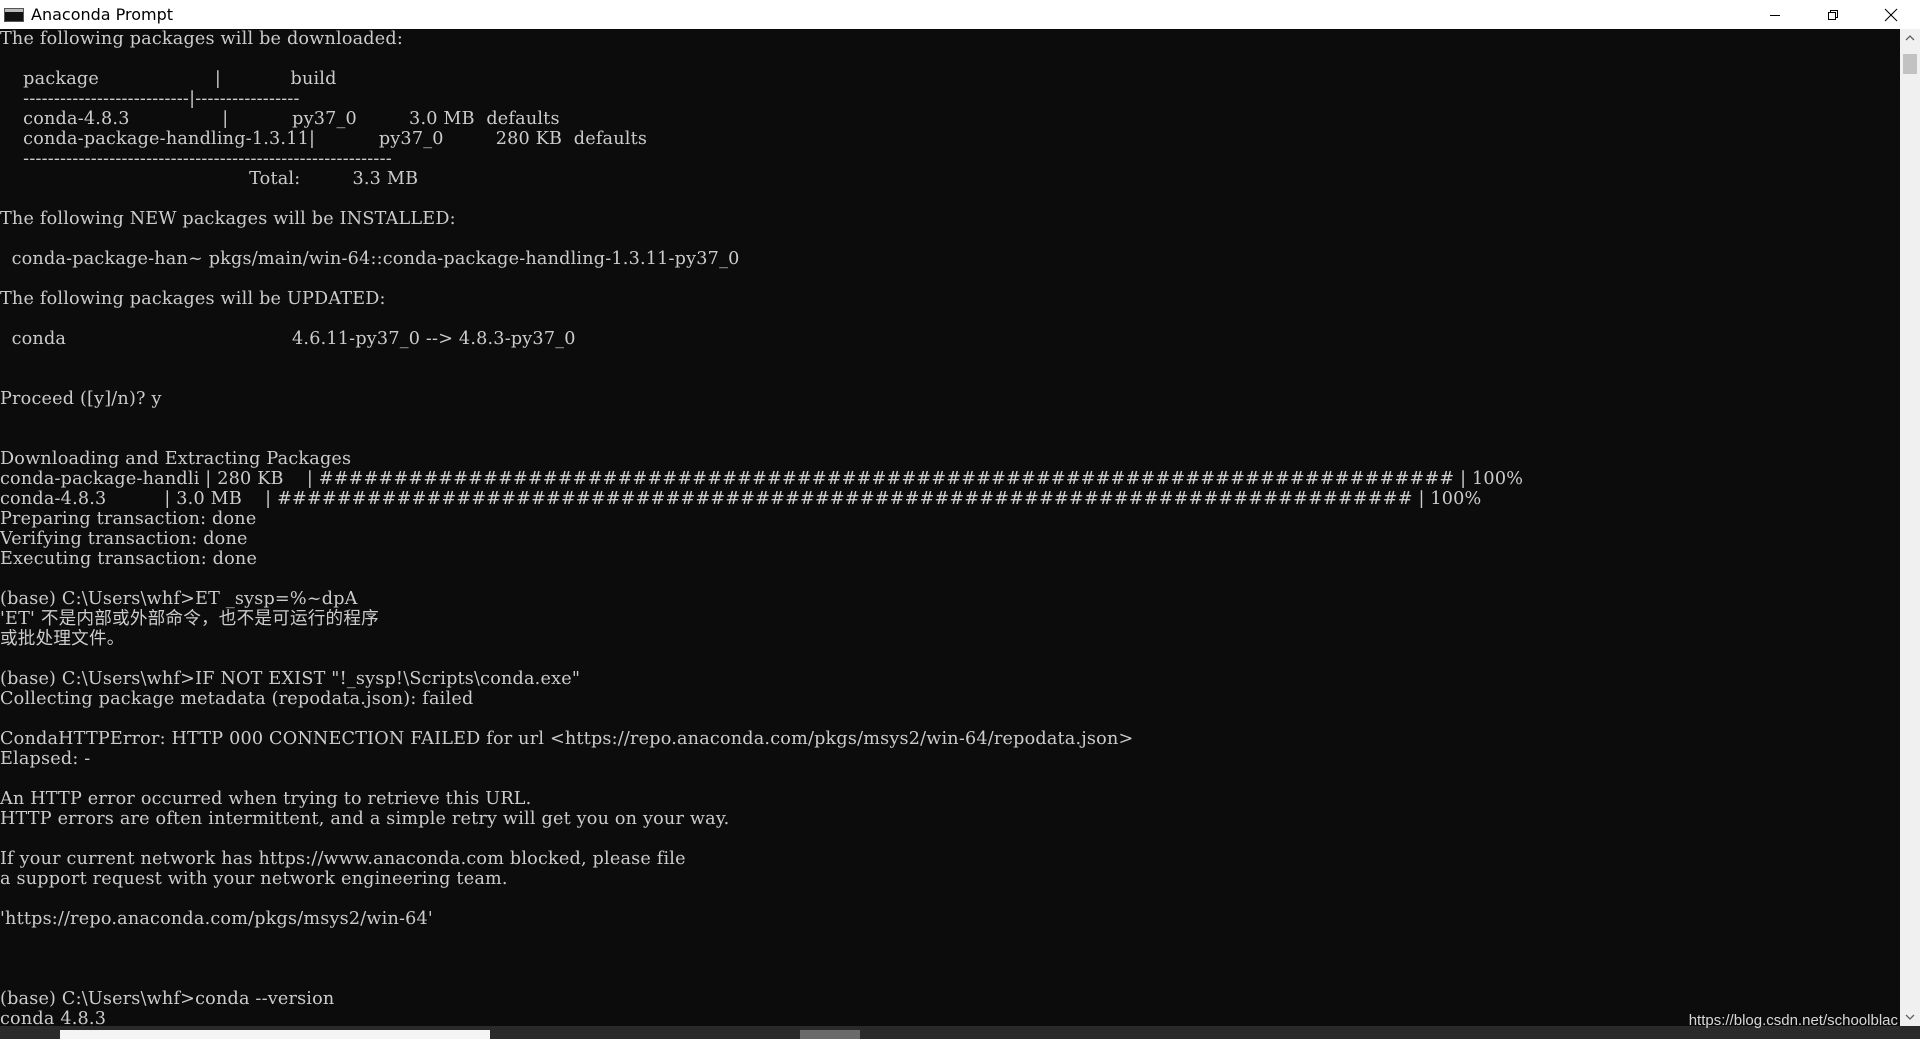  Describe the element at coordinates (288, 339) in the screenshot. I see `console-line: conda 4.6.11-py37_0 --> 4.8.3-py37_0` at that location.